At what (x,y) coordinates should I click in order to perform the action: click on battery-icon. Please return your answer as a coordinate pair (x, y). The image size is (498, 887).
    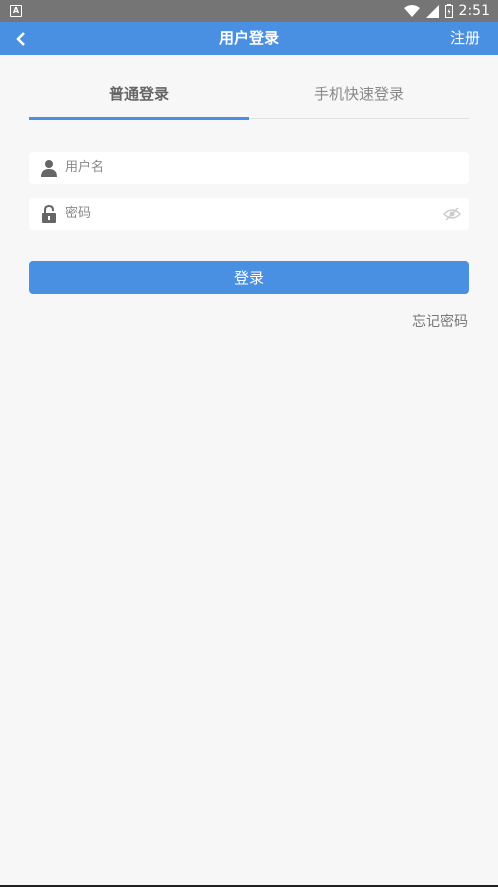
    Looking at the image, I should click on (448, 11).